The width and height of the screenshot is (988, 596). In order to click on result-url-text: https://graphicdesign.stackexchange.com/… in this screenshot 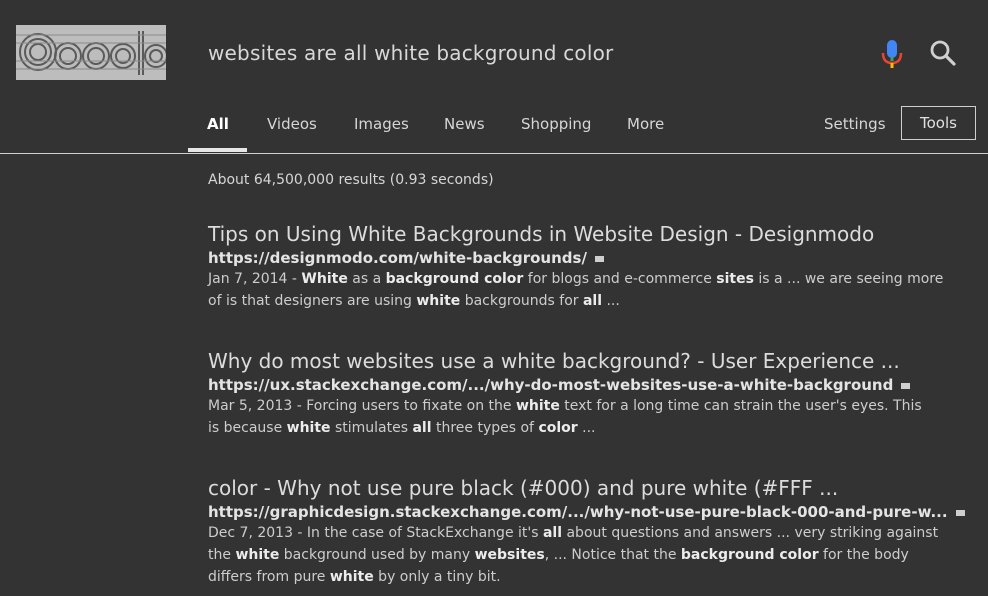, I will do `click(578, 512)`.